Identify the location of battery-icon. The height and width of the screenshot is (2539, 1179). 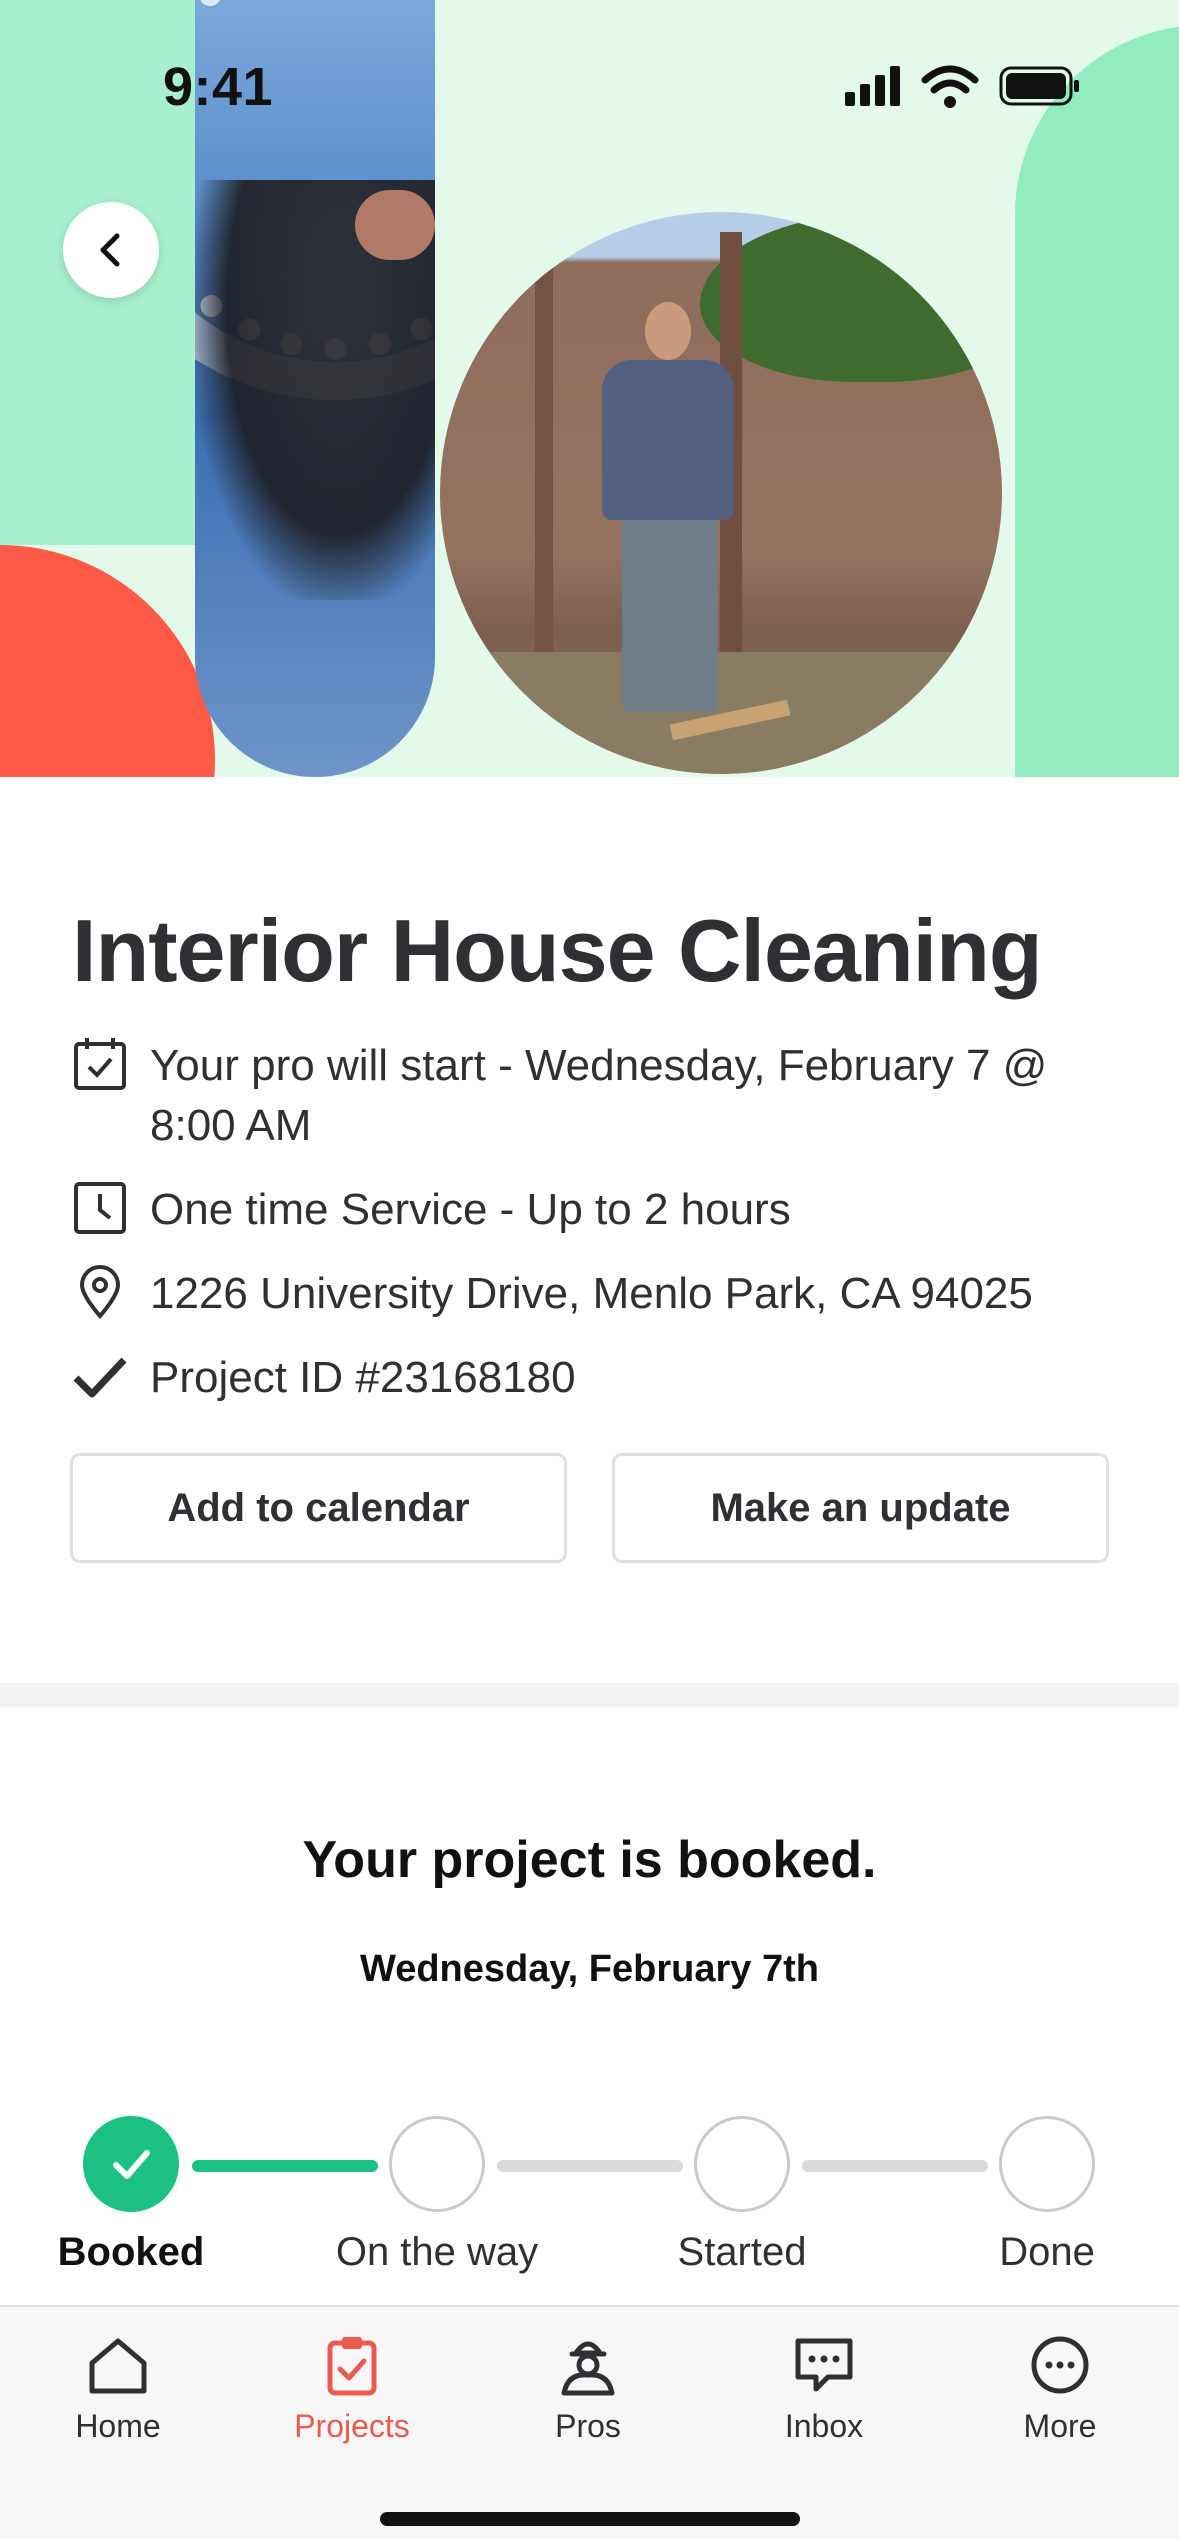
(1039, 86).